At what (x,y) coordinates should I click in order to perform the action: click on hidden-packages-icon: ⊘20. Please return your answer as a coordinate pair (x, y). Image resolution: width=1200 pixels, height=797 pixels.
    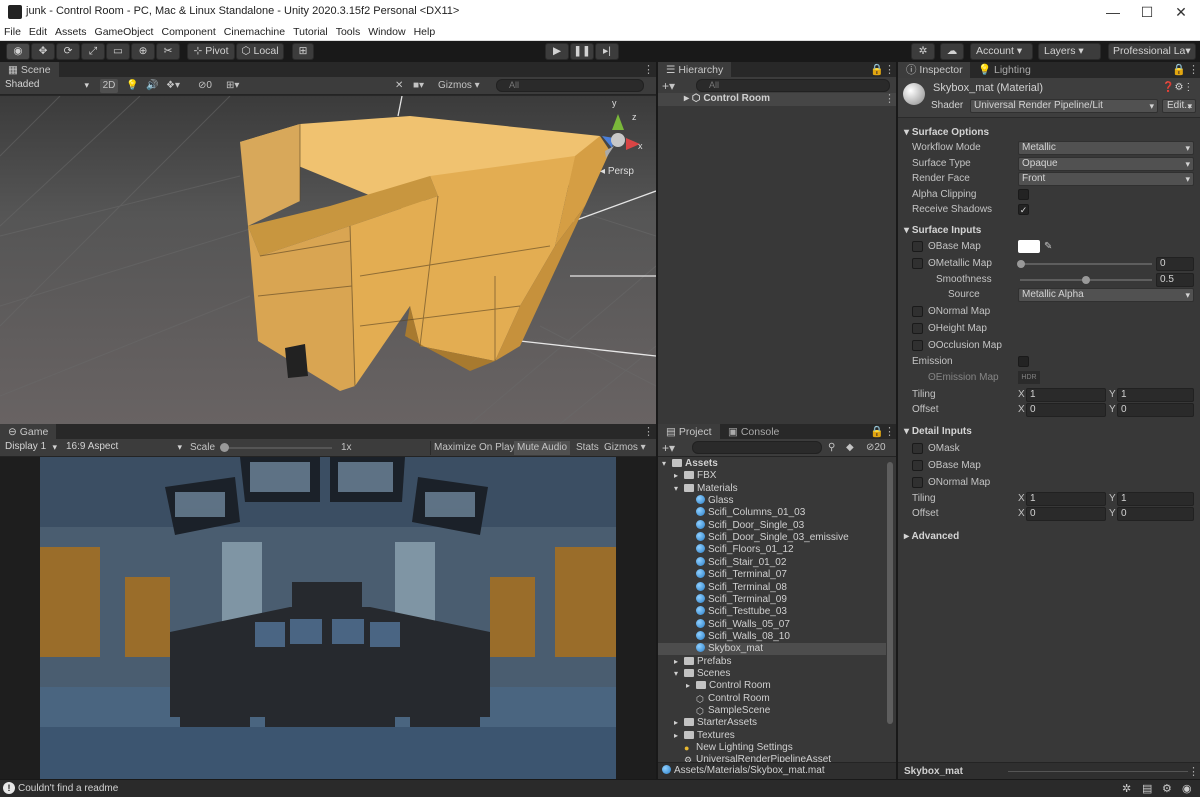
    Looking at the image, I should click on (876, 448).